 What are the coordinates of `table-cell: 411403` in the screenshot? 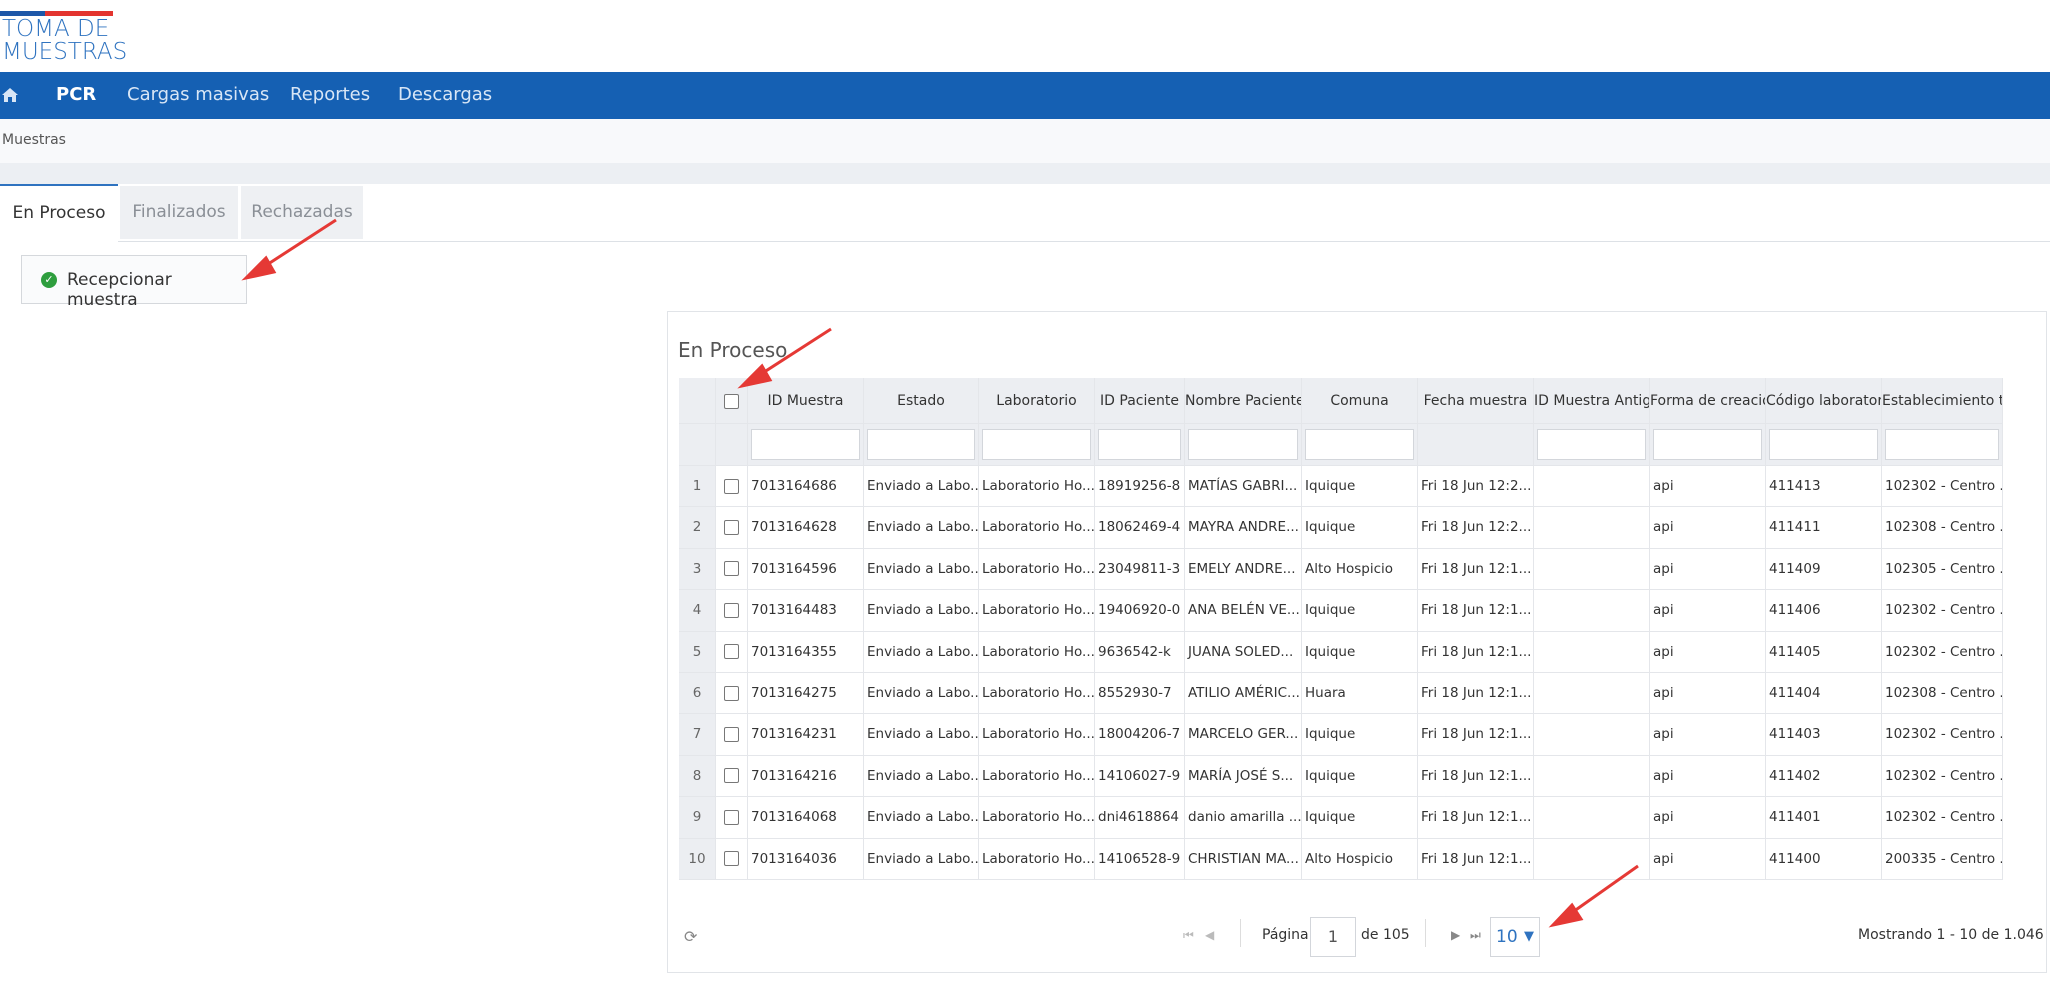 It's located at (1824, 735).